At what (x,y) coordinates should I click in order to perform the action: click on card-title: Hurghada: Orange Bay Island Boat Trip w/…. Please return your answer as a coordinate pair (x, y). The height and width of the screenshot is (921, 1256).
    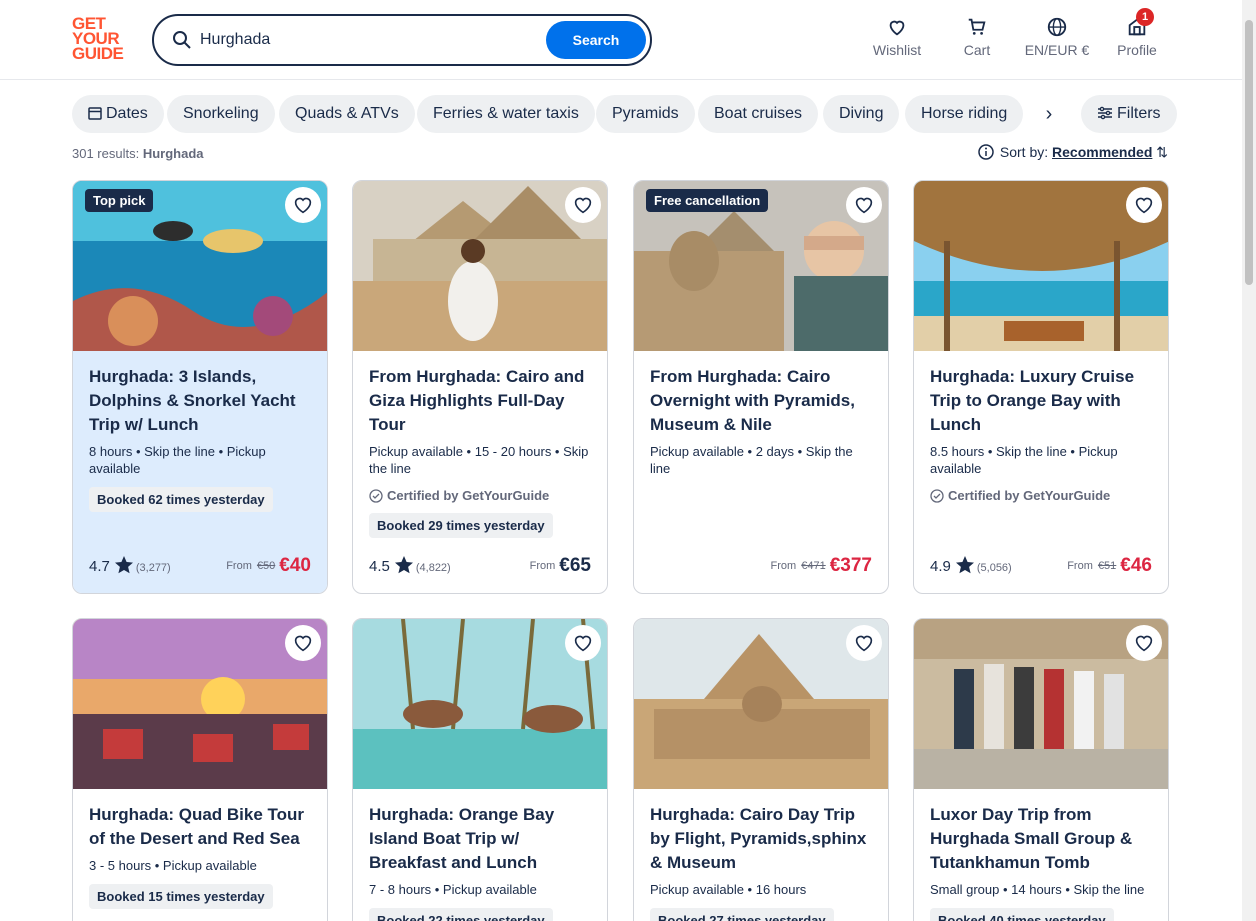
    Looking at the image, I should click on (480, 839).